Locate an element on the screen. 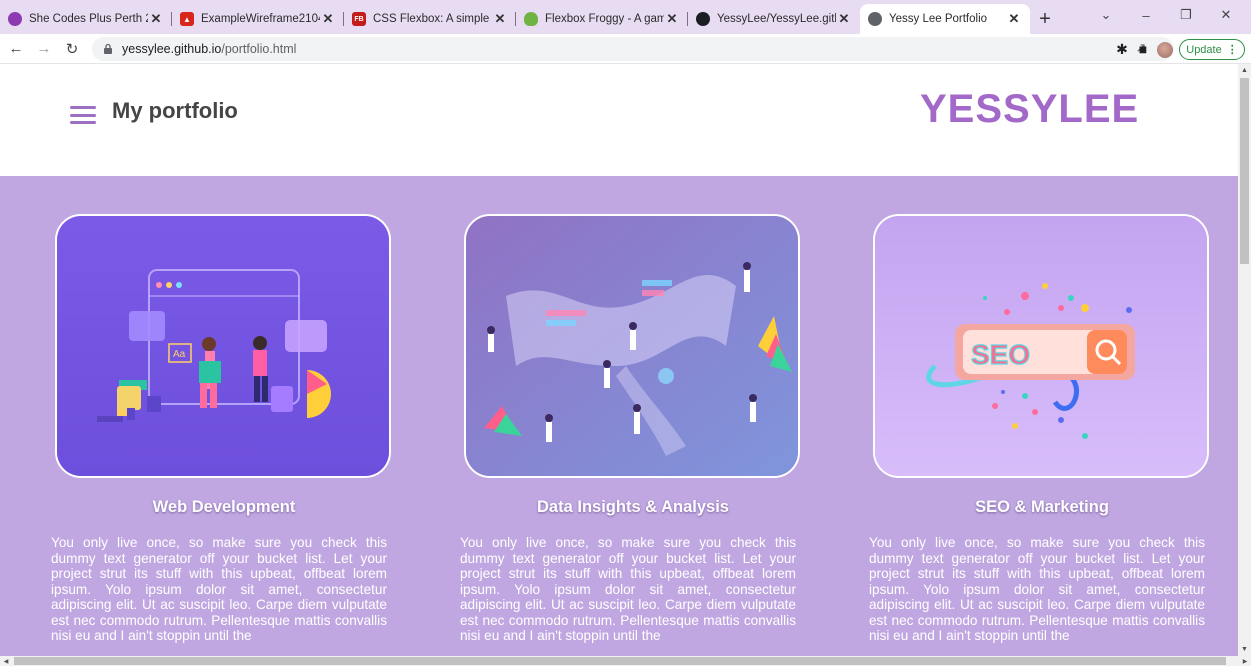 The width and height of the screenshot is (1251, 666). fb-icon: FB is located at coordinates (359, 19).